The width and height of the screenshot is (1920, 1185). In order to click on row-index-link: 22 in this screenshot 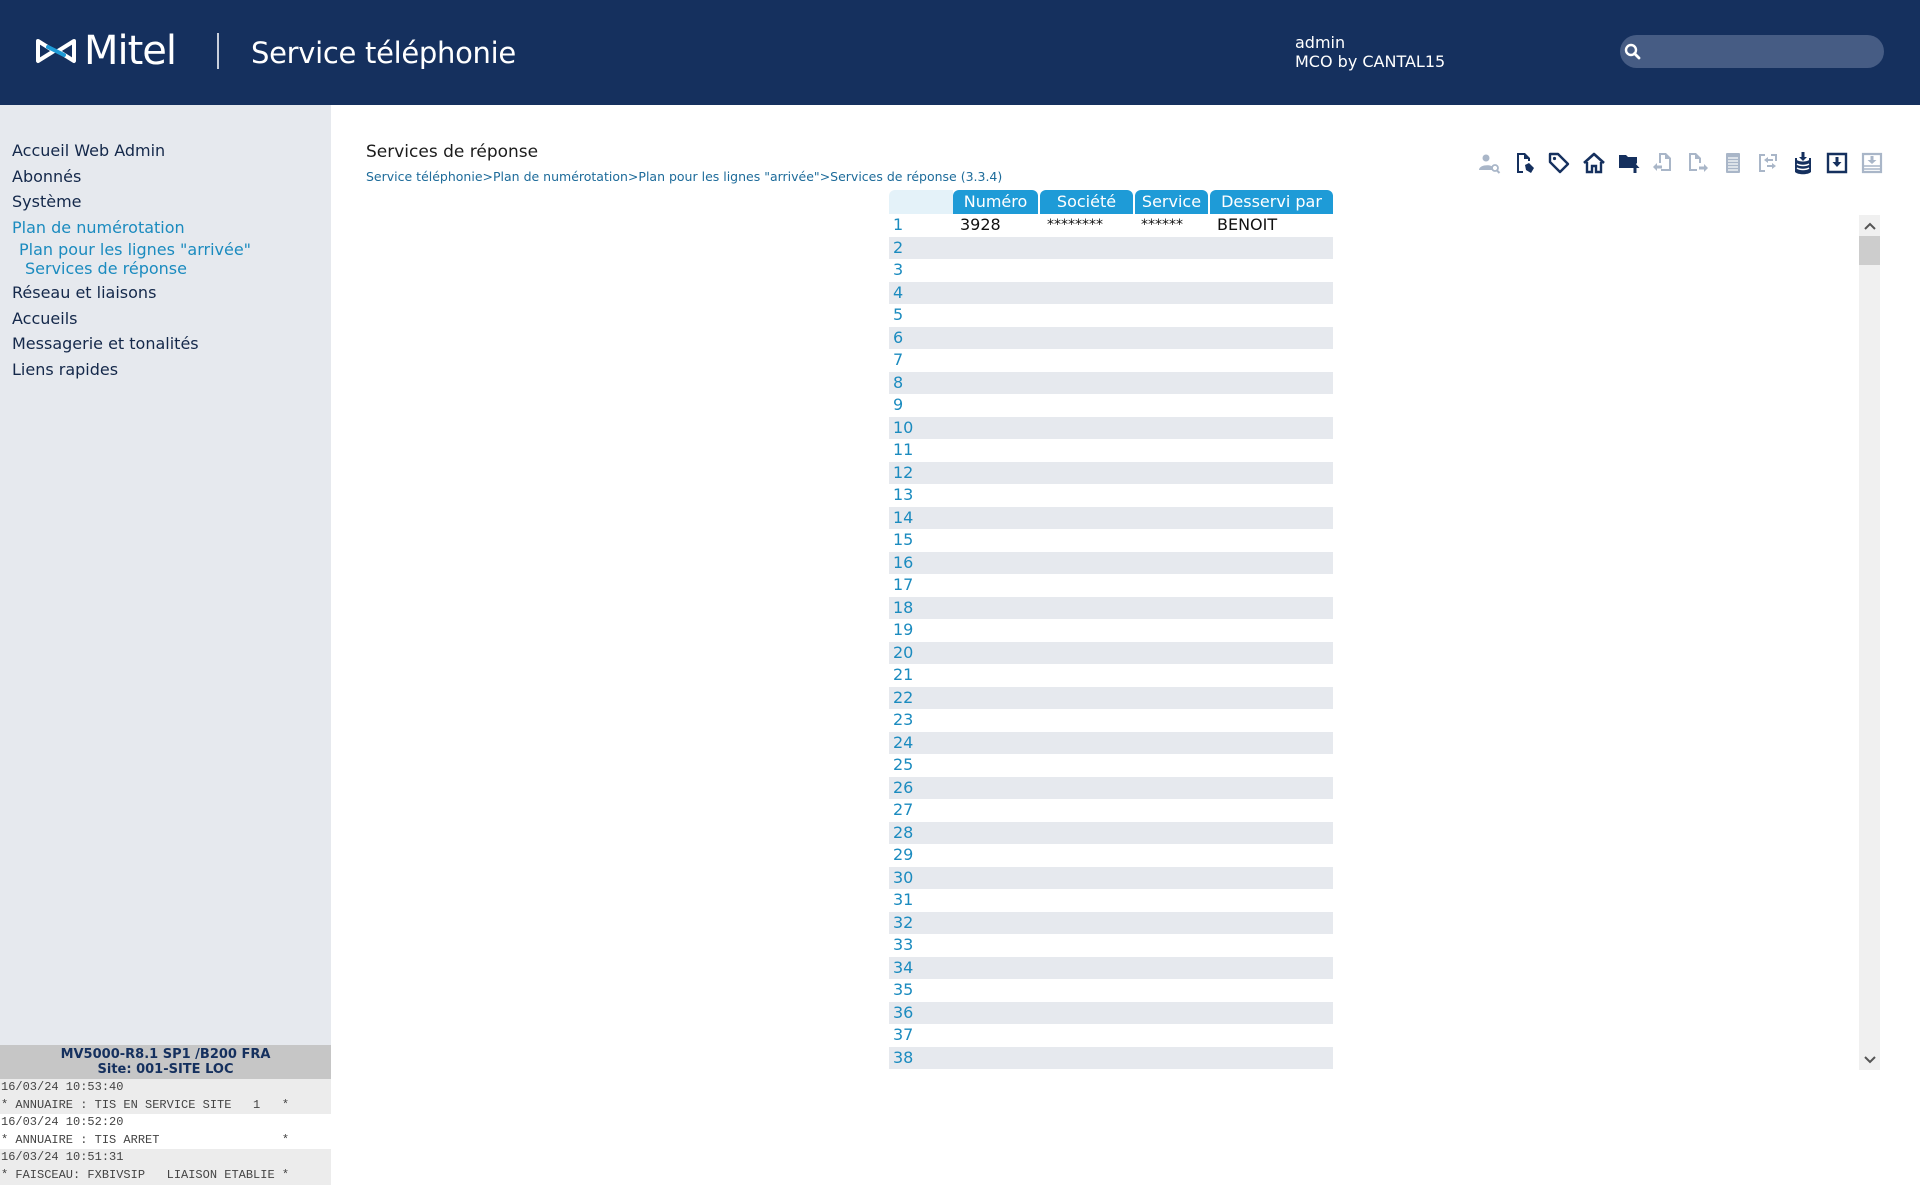, I will do `click(921, 698)`.